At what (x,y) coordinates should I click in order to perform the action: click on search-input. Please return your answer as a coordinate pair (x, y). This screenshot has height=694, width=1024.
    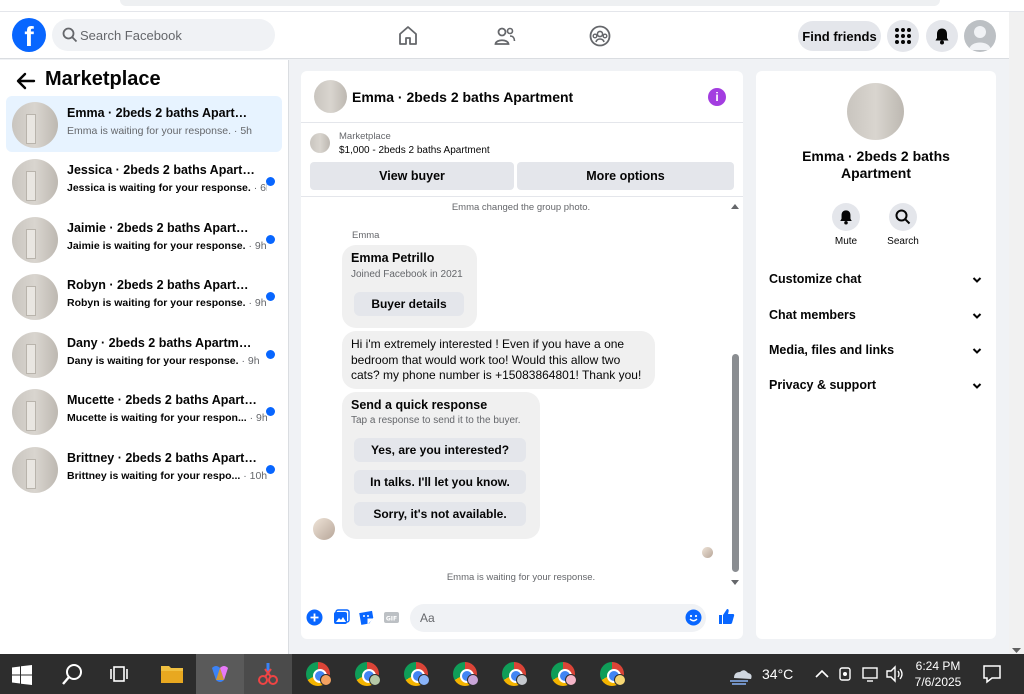
    Looking at the image, I should click on (175, 35).